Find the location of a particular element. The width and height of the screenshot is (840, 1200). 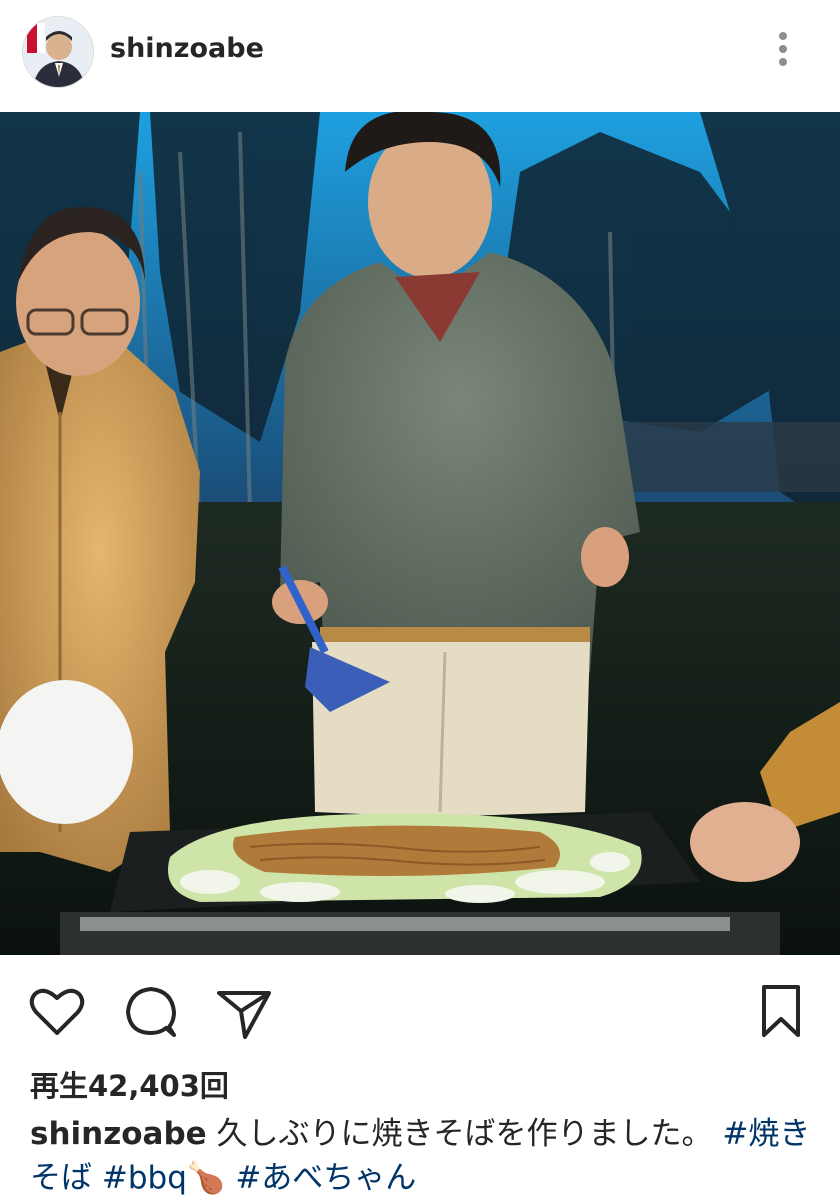

profile-photo-icon is located at coordinates (58, 52).